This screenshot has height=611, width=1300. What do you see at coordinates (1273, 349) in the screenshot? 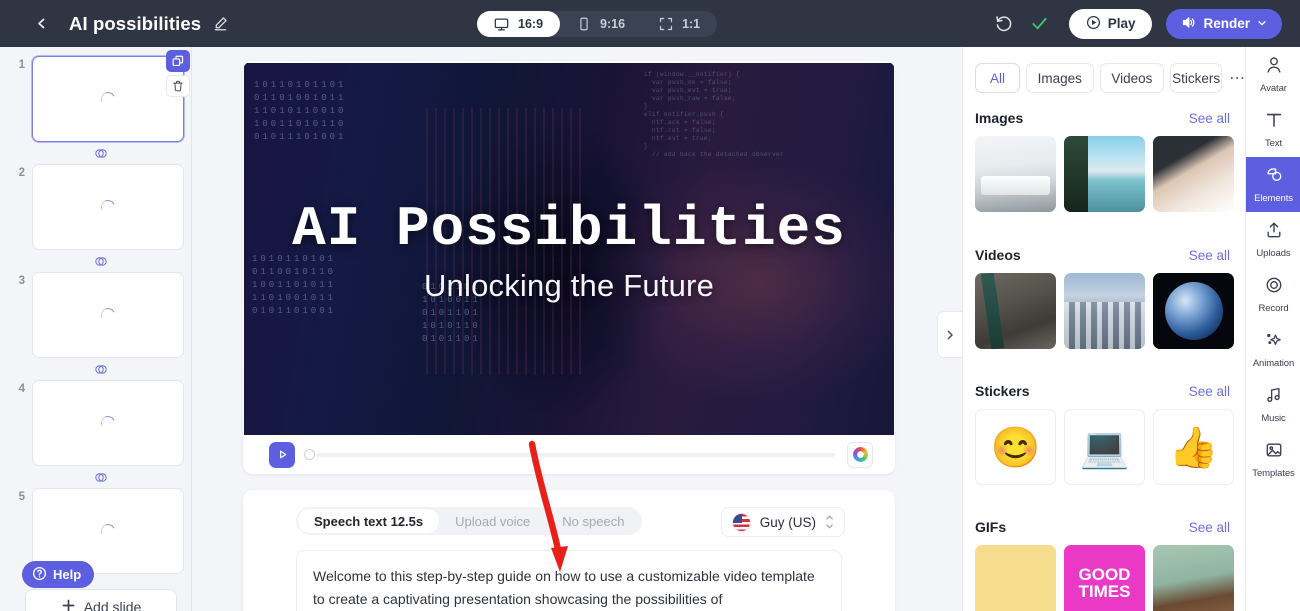
I see `rail-item-animation: Animation` at bounding box center [1273, 349].